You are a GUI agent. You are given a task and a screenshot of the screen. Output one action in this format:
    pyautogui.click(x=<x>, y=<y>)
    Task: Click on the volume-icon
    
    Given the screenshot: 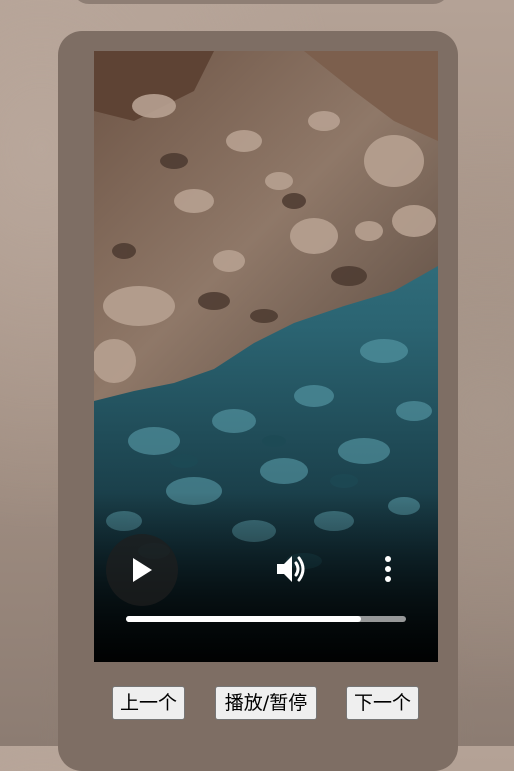 What is the action you would take?
    pyautogui.click(x=291, y=569)
    